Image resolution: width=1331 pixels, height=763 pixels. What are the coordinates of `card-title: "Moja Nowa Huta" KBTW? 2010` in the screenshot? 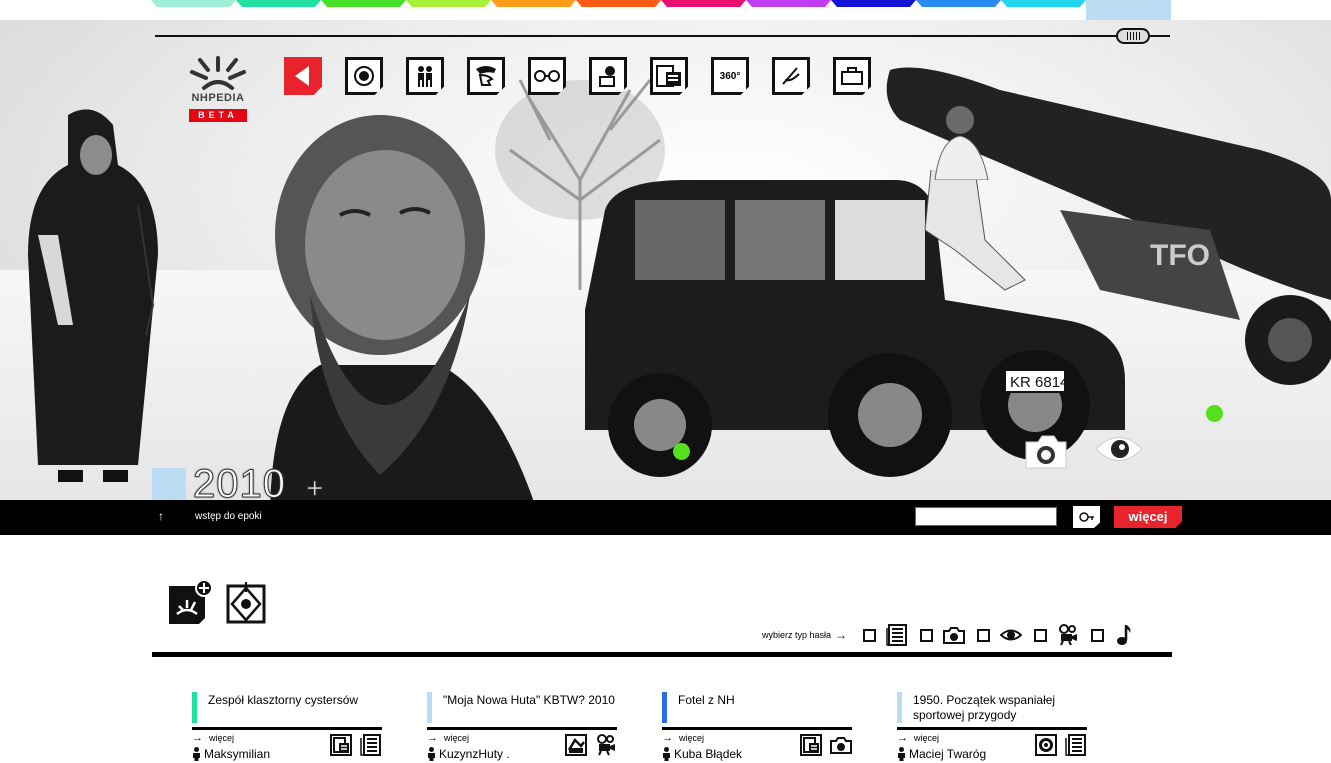 It's located at (529, 700).